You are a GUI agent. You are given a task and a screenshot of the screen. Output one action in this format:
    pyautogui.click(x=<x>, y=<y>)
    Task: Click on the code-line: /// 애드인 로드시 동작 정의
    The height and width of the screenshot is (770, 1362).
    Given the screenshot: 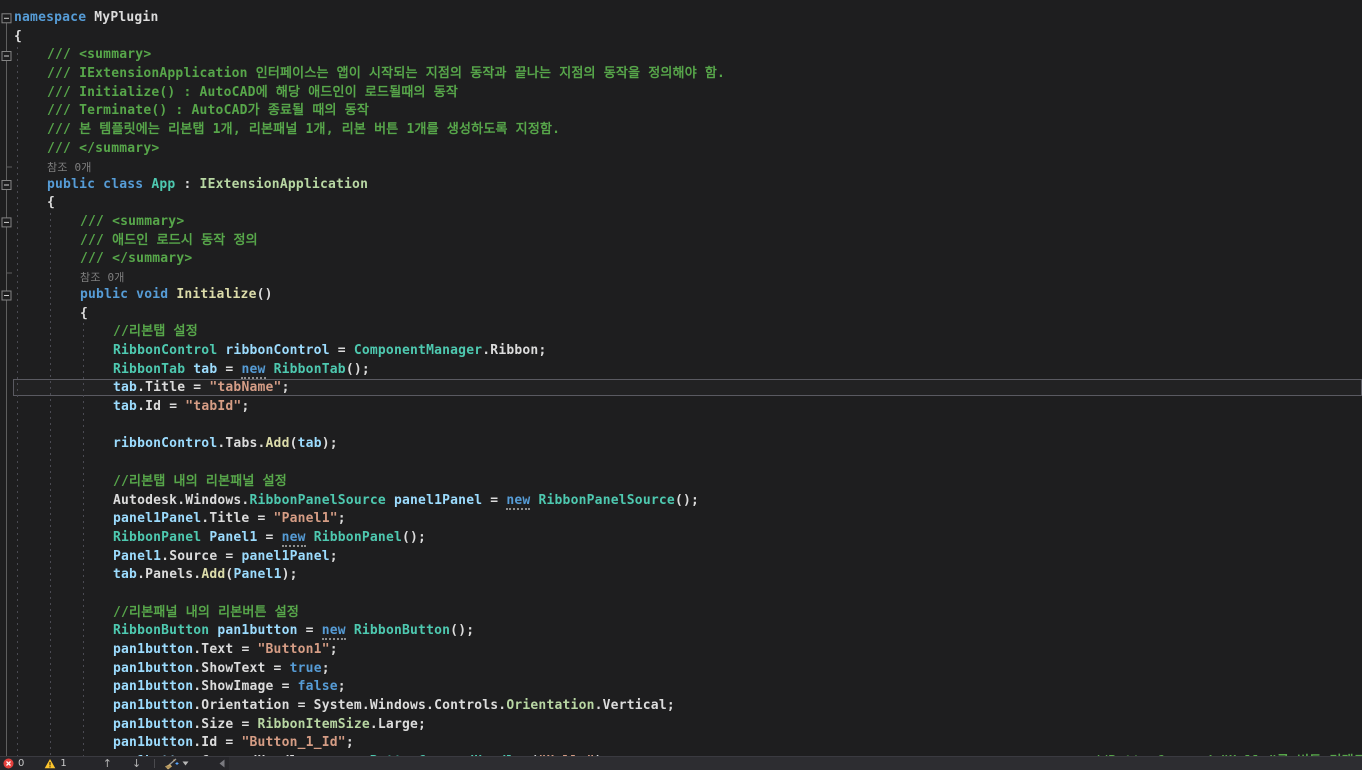 What is the action you would take?
    pyautogui.click(x=681, y=241)
    